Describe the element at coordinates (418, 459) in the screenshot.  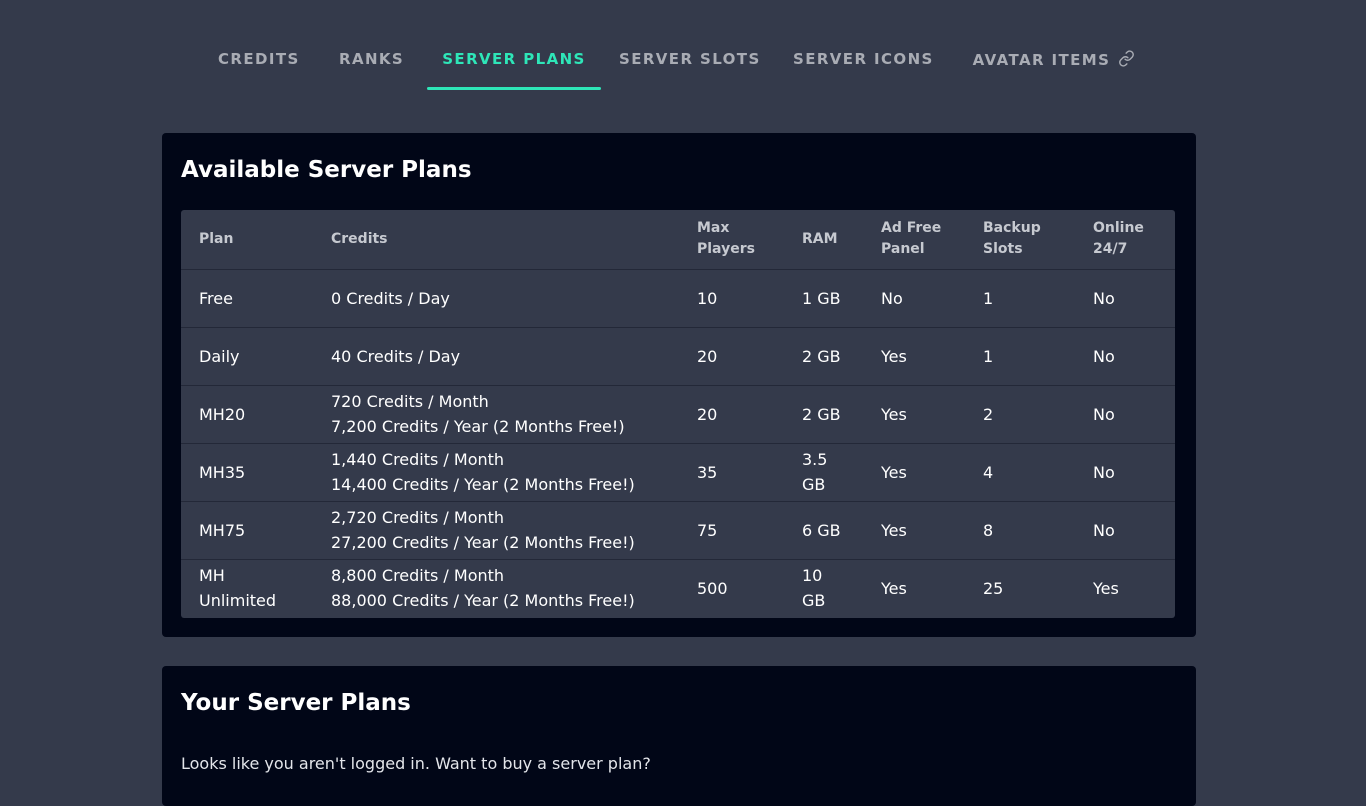
I see `cell-text: 1,440 Credits / Month` at that location.